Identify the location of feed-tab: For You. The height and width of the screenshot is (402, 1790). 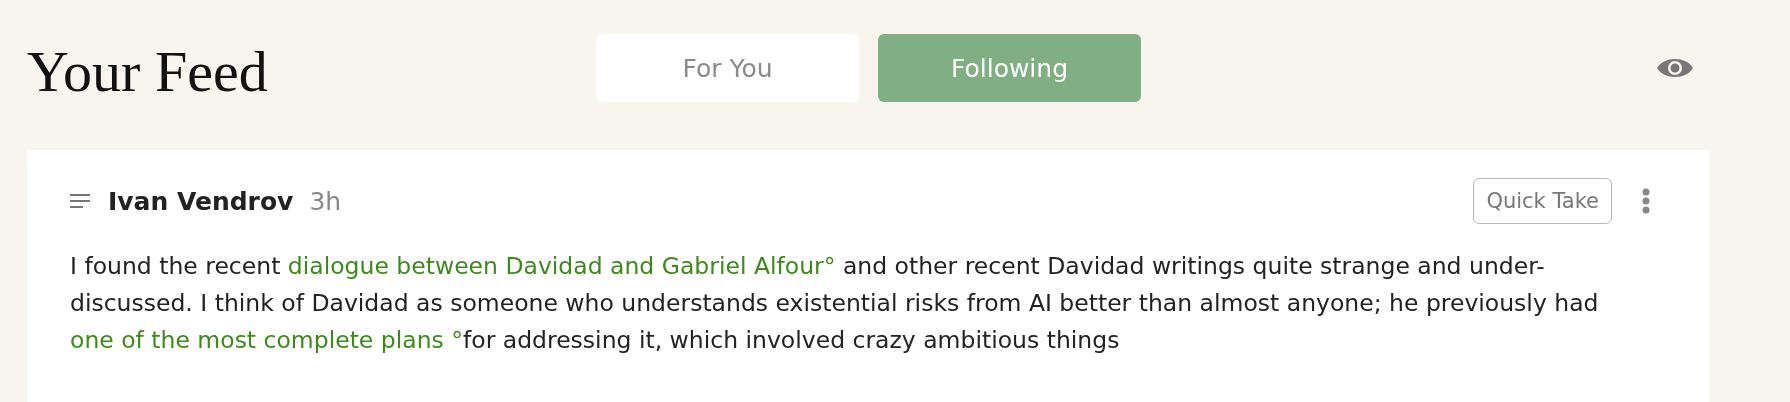
(727, 68).